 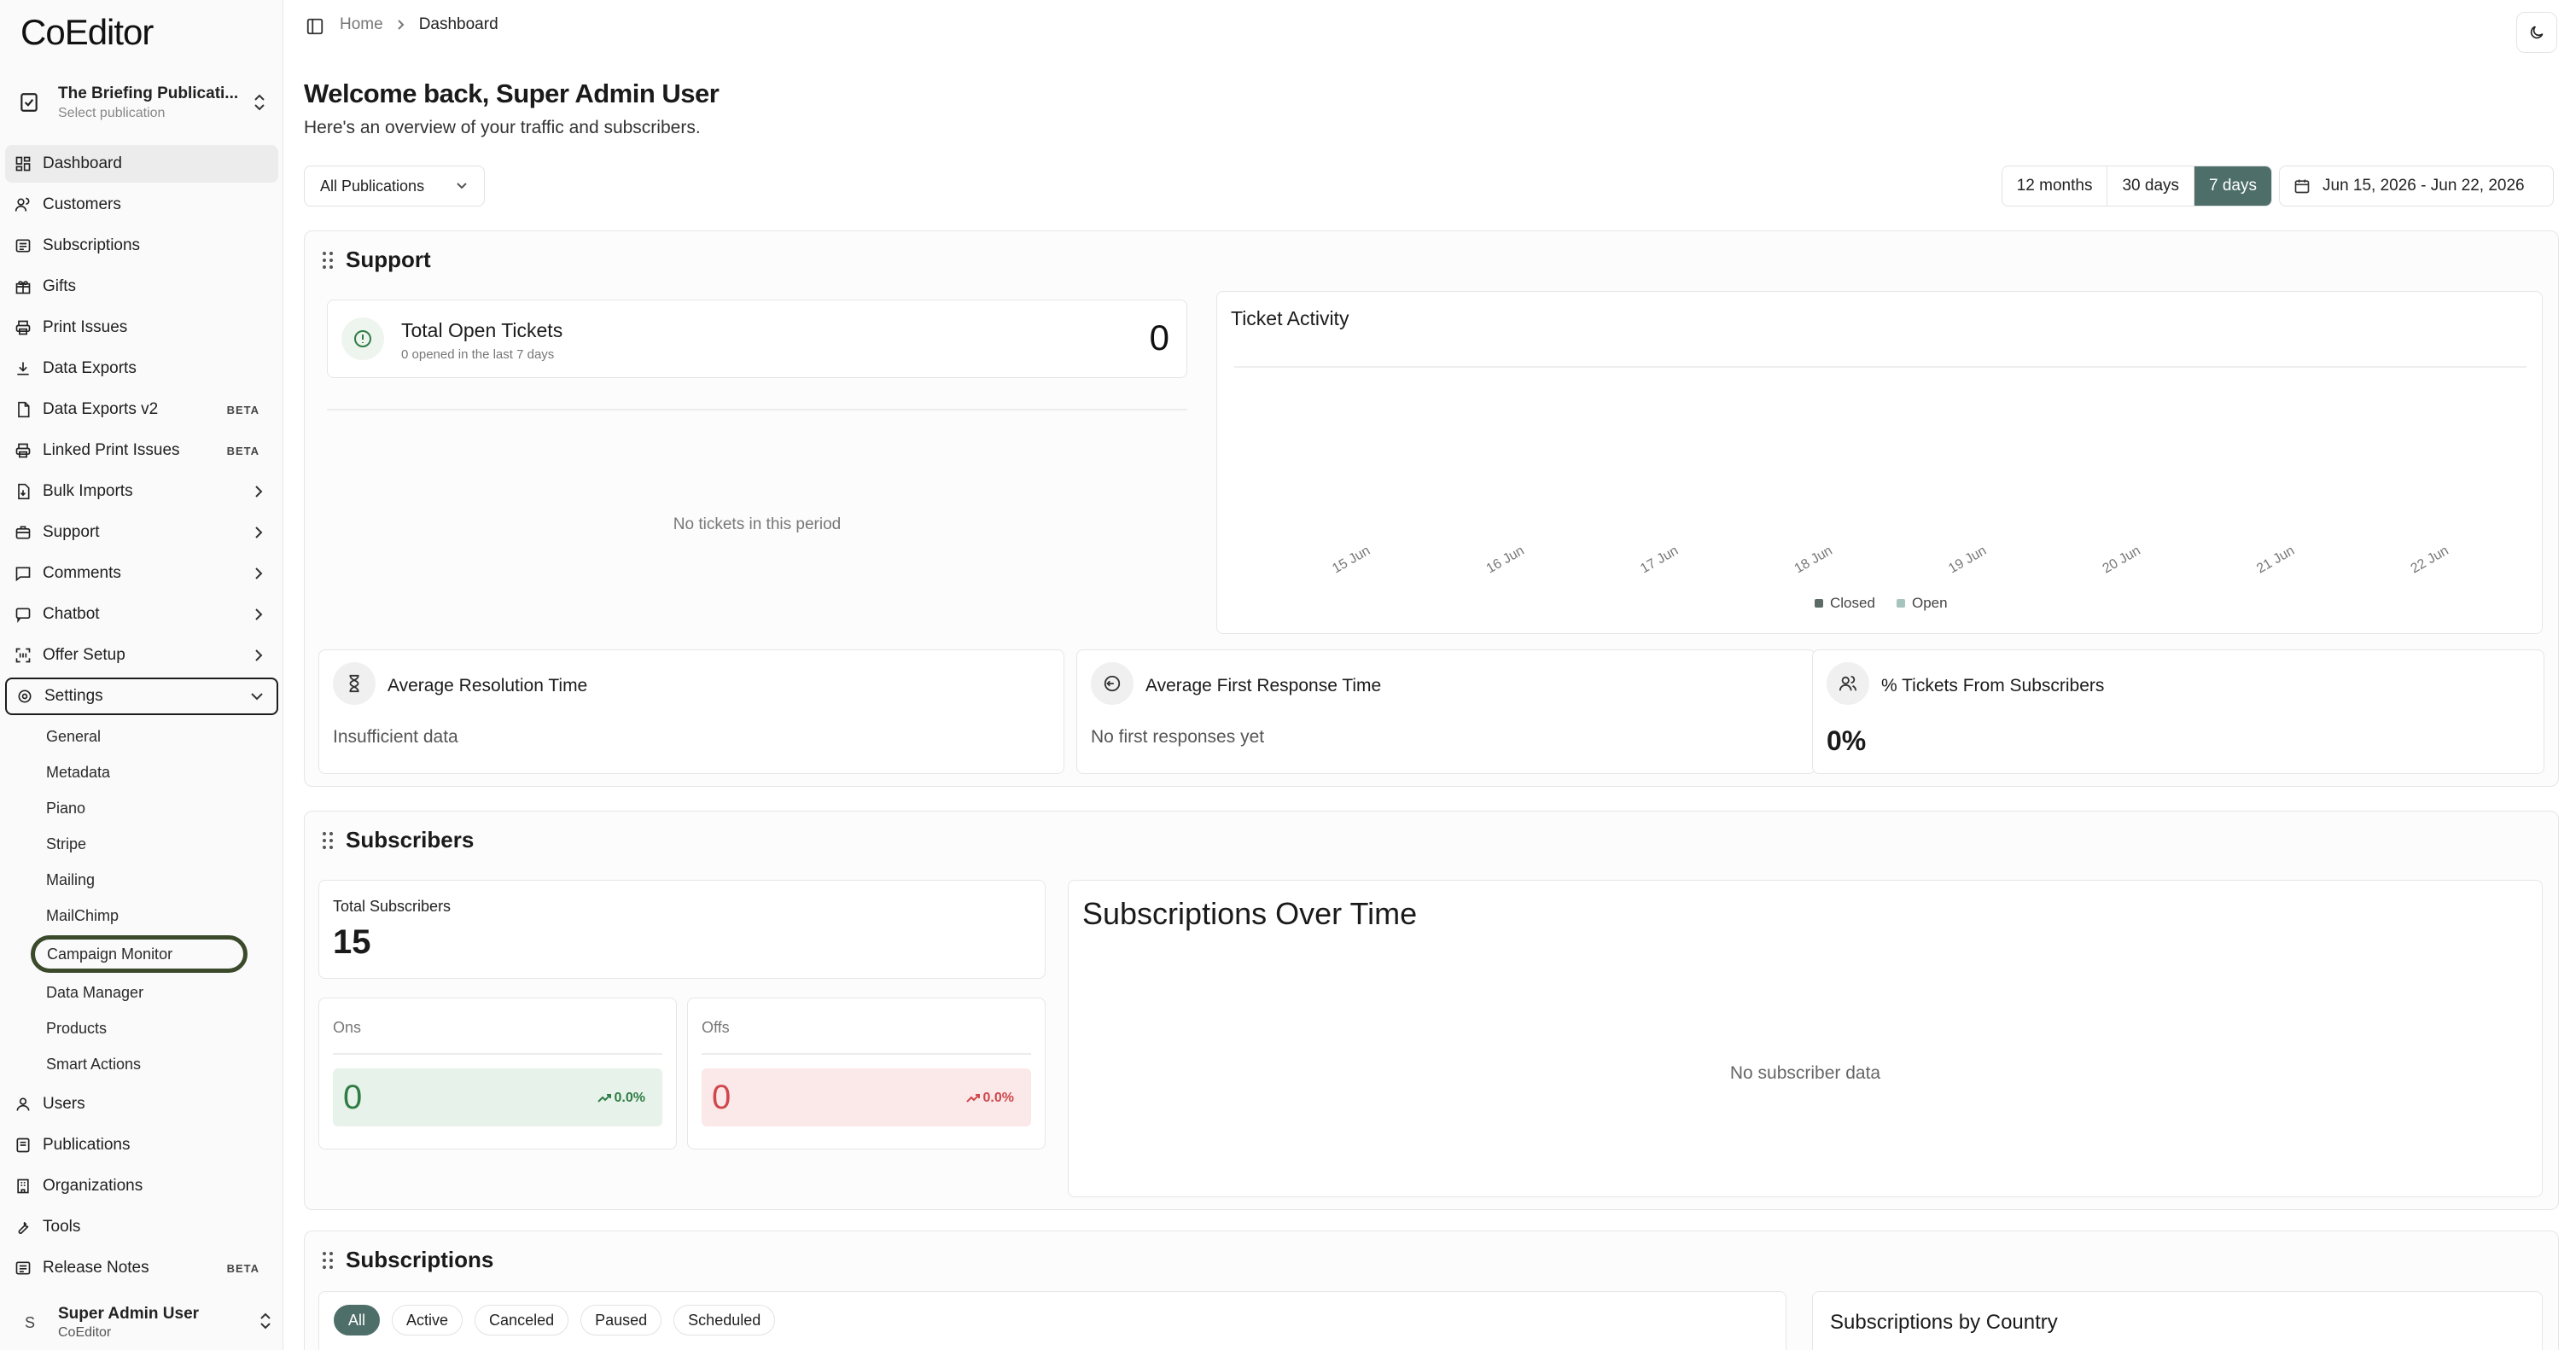 I want to click on nav-label: Customers, so click(x=82, y=204).